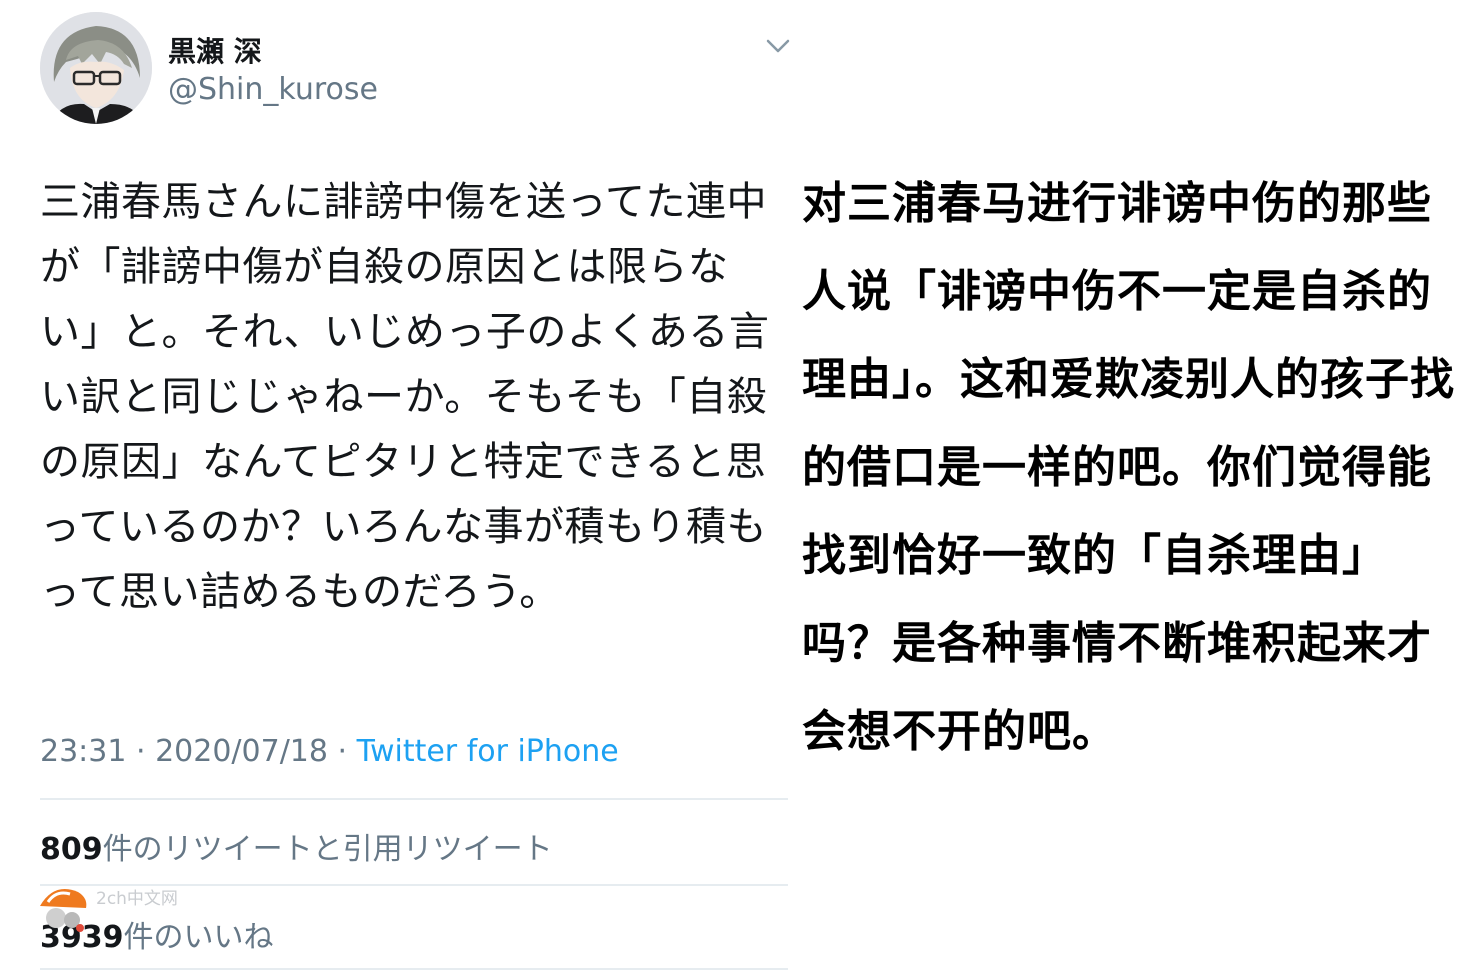 The width and height of the screenshot is (1484, 972). I want to click on like-count: 3939, so click(82, 937).